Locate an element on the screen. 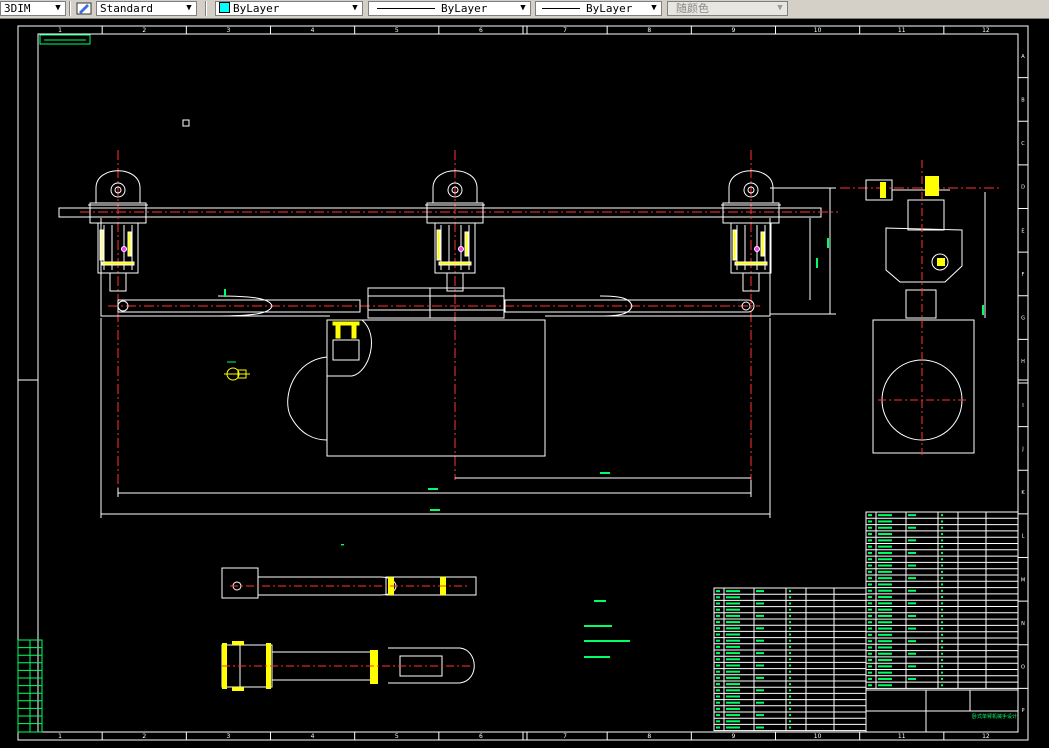  dimstyle-value: 3DIM is located at coordinates (17, 8).